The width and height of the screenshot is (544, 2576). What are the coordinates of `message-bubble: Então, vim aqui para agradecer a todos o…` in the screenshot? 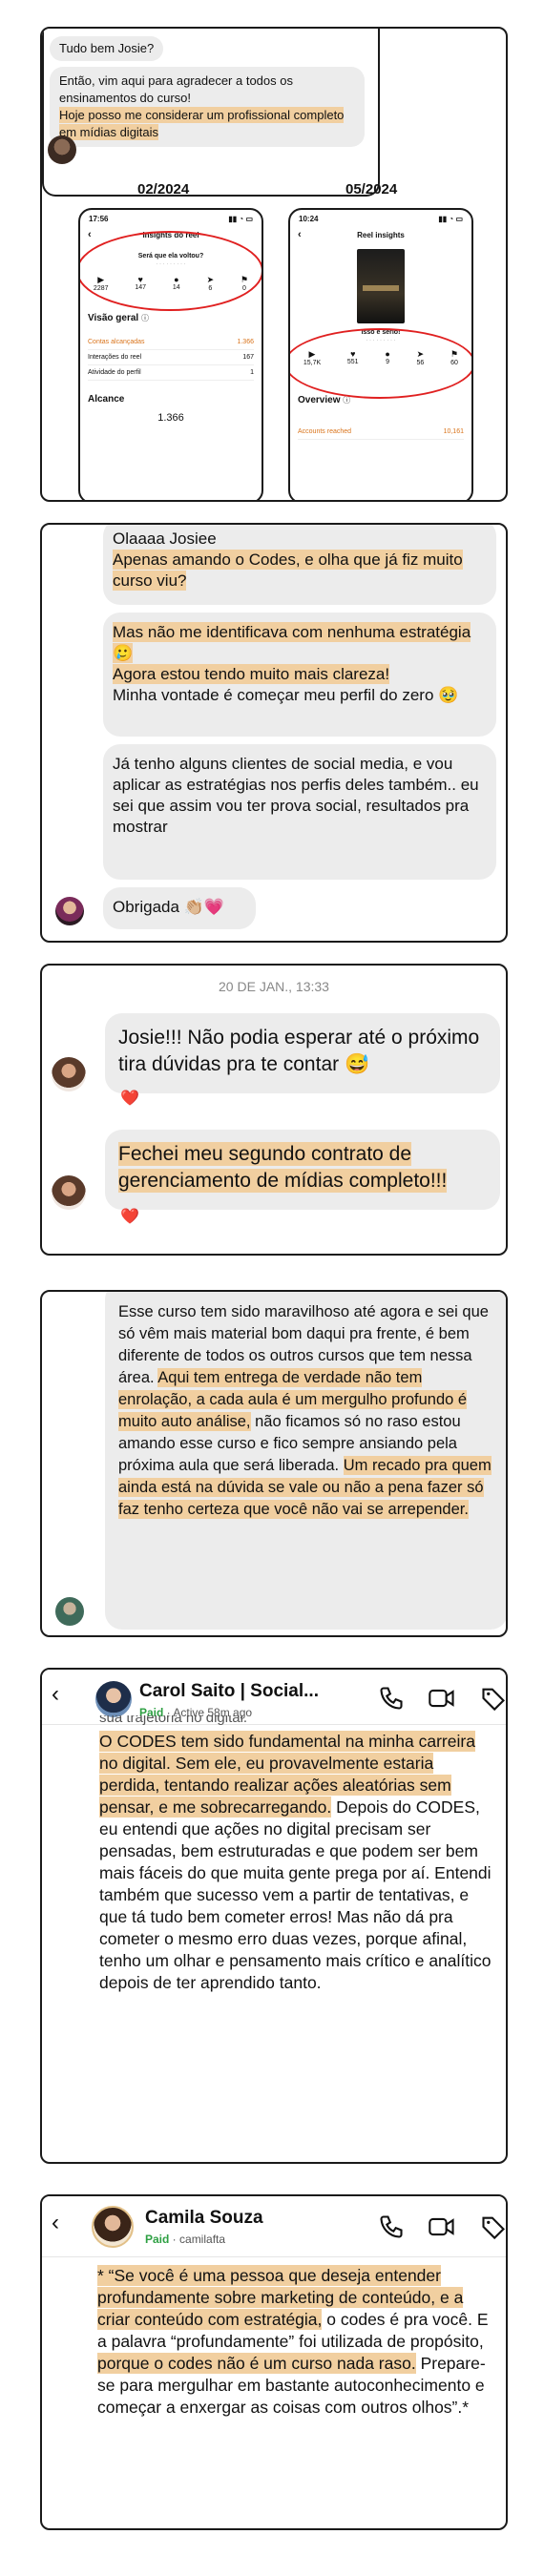 It's located at (207, 107).